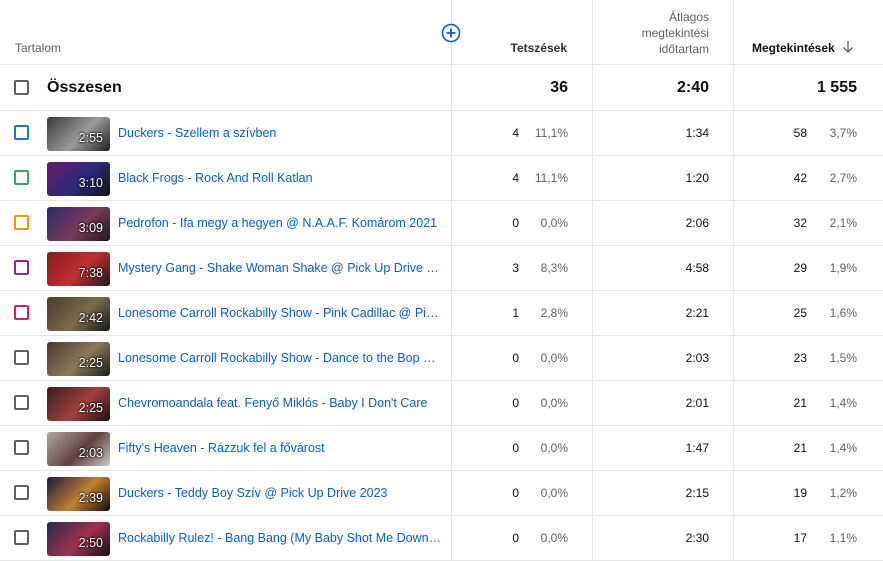  I want to click on row-views: 32, so click(800, 223).